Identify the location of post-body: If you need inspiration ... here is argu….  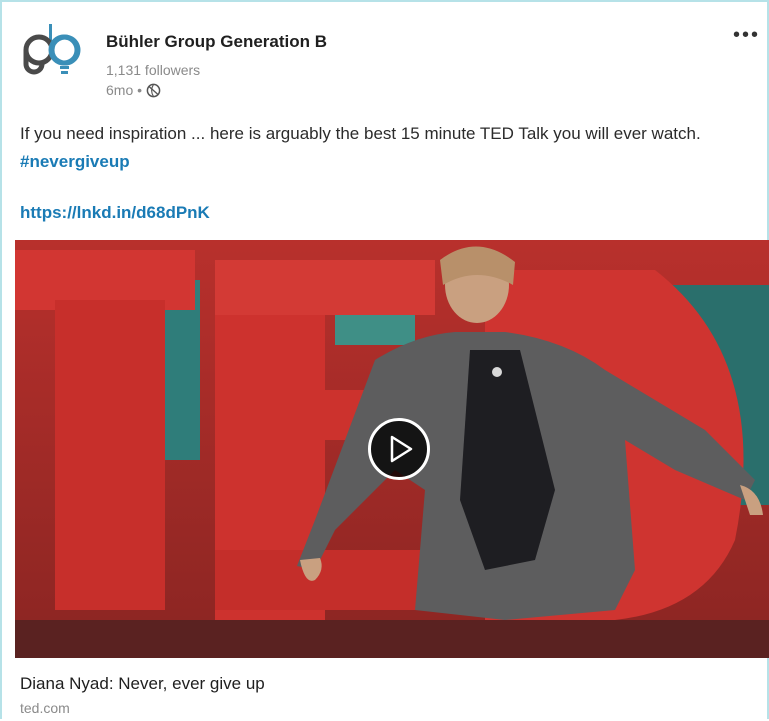
(390, 148).